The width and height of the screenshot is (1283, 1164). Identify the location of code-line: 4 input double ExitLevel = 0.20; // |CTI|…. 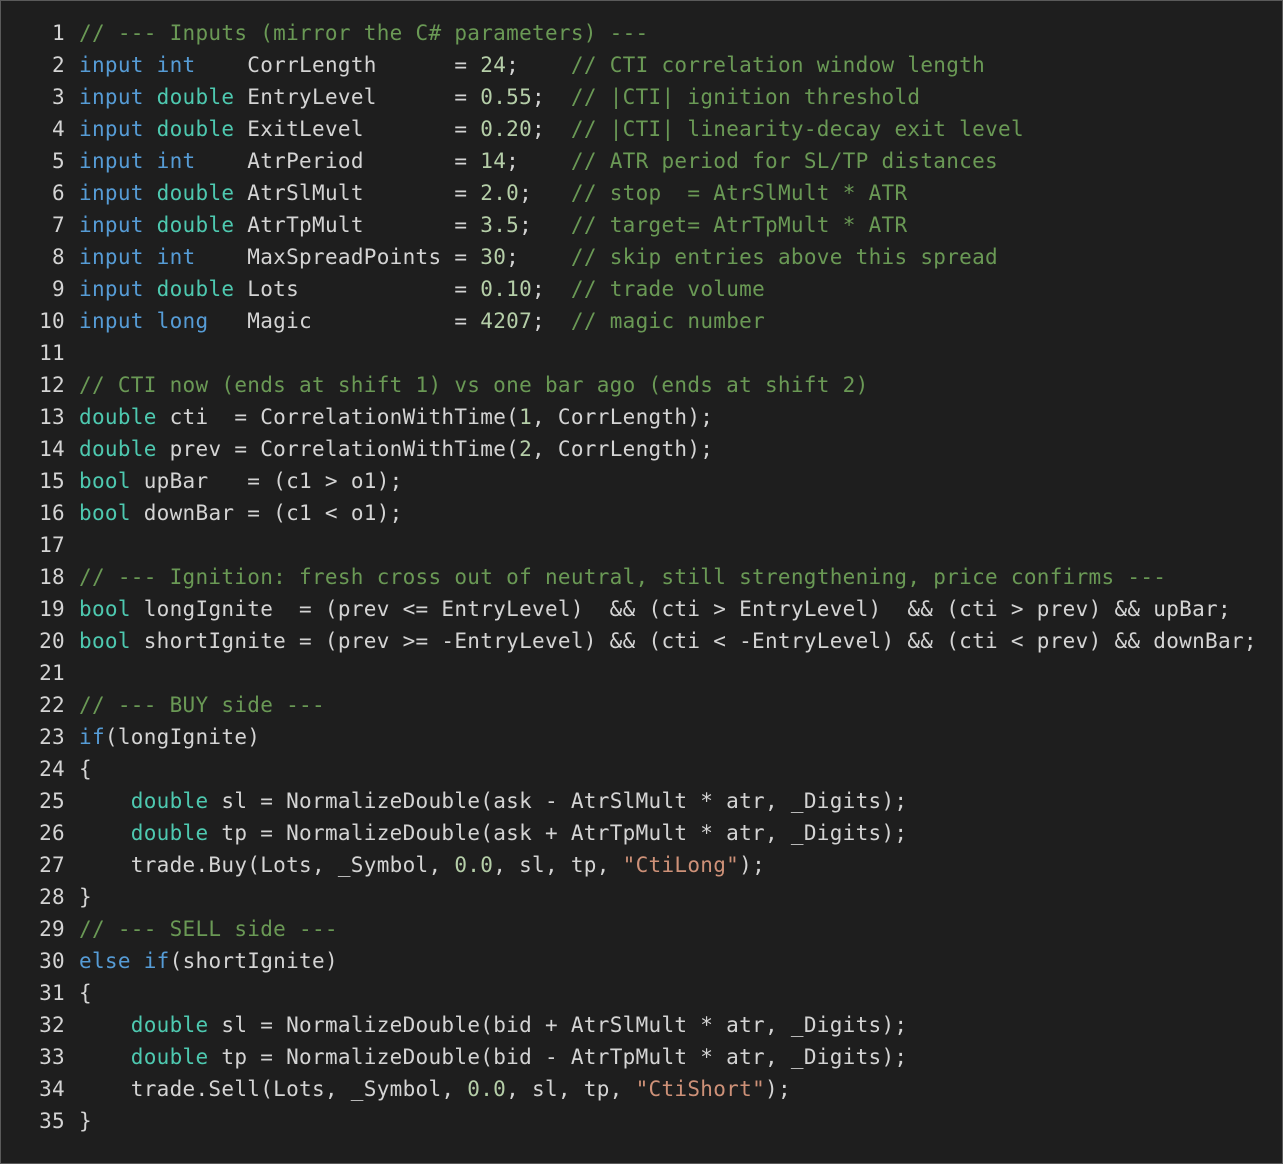
(641, 129).